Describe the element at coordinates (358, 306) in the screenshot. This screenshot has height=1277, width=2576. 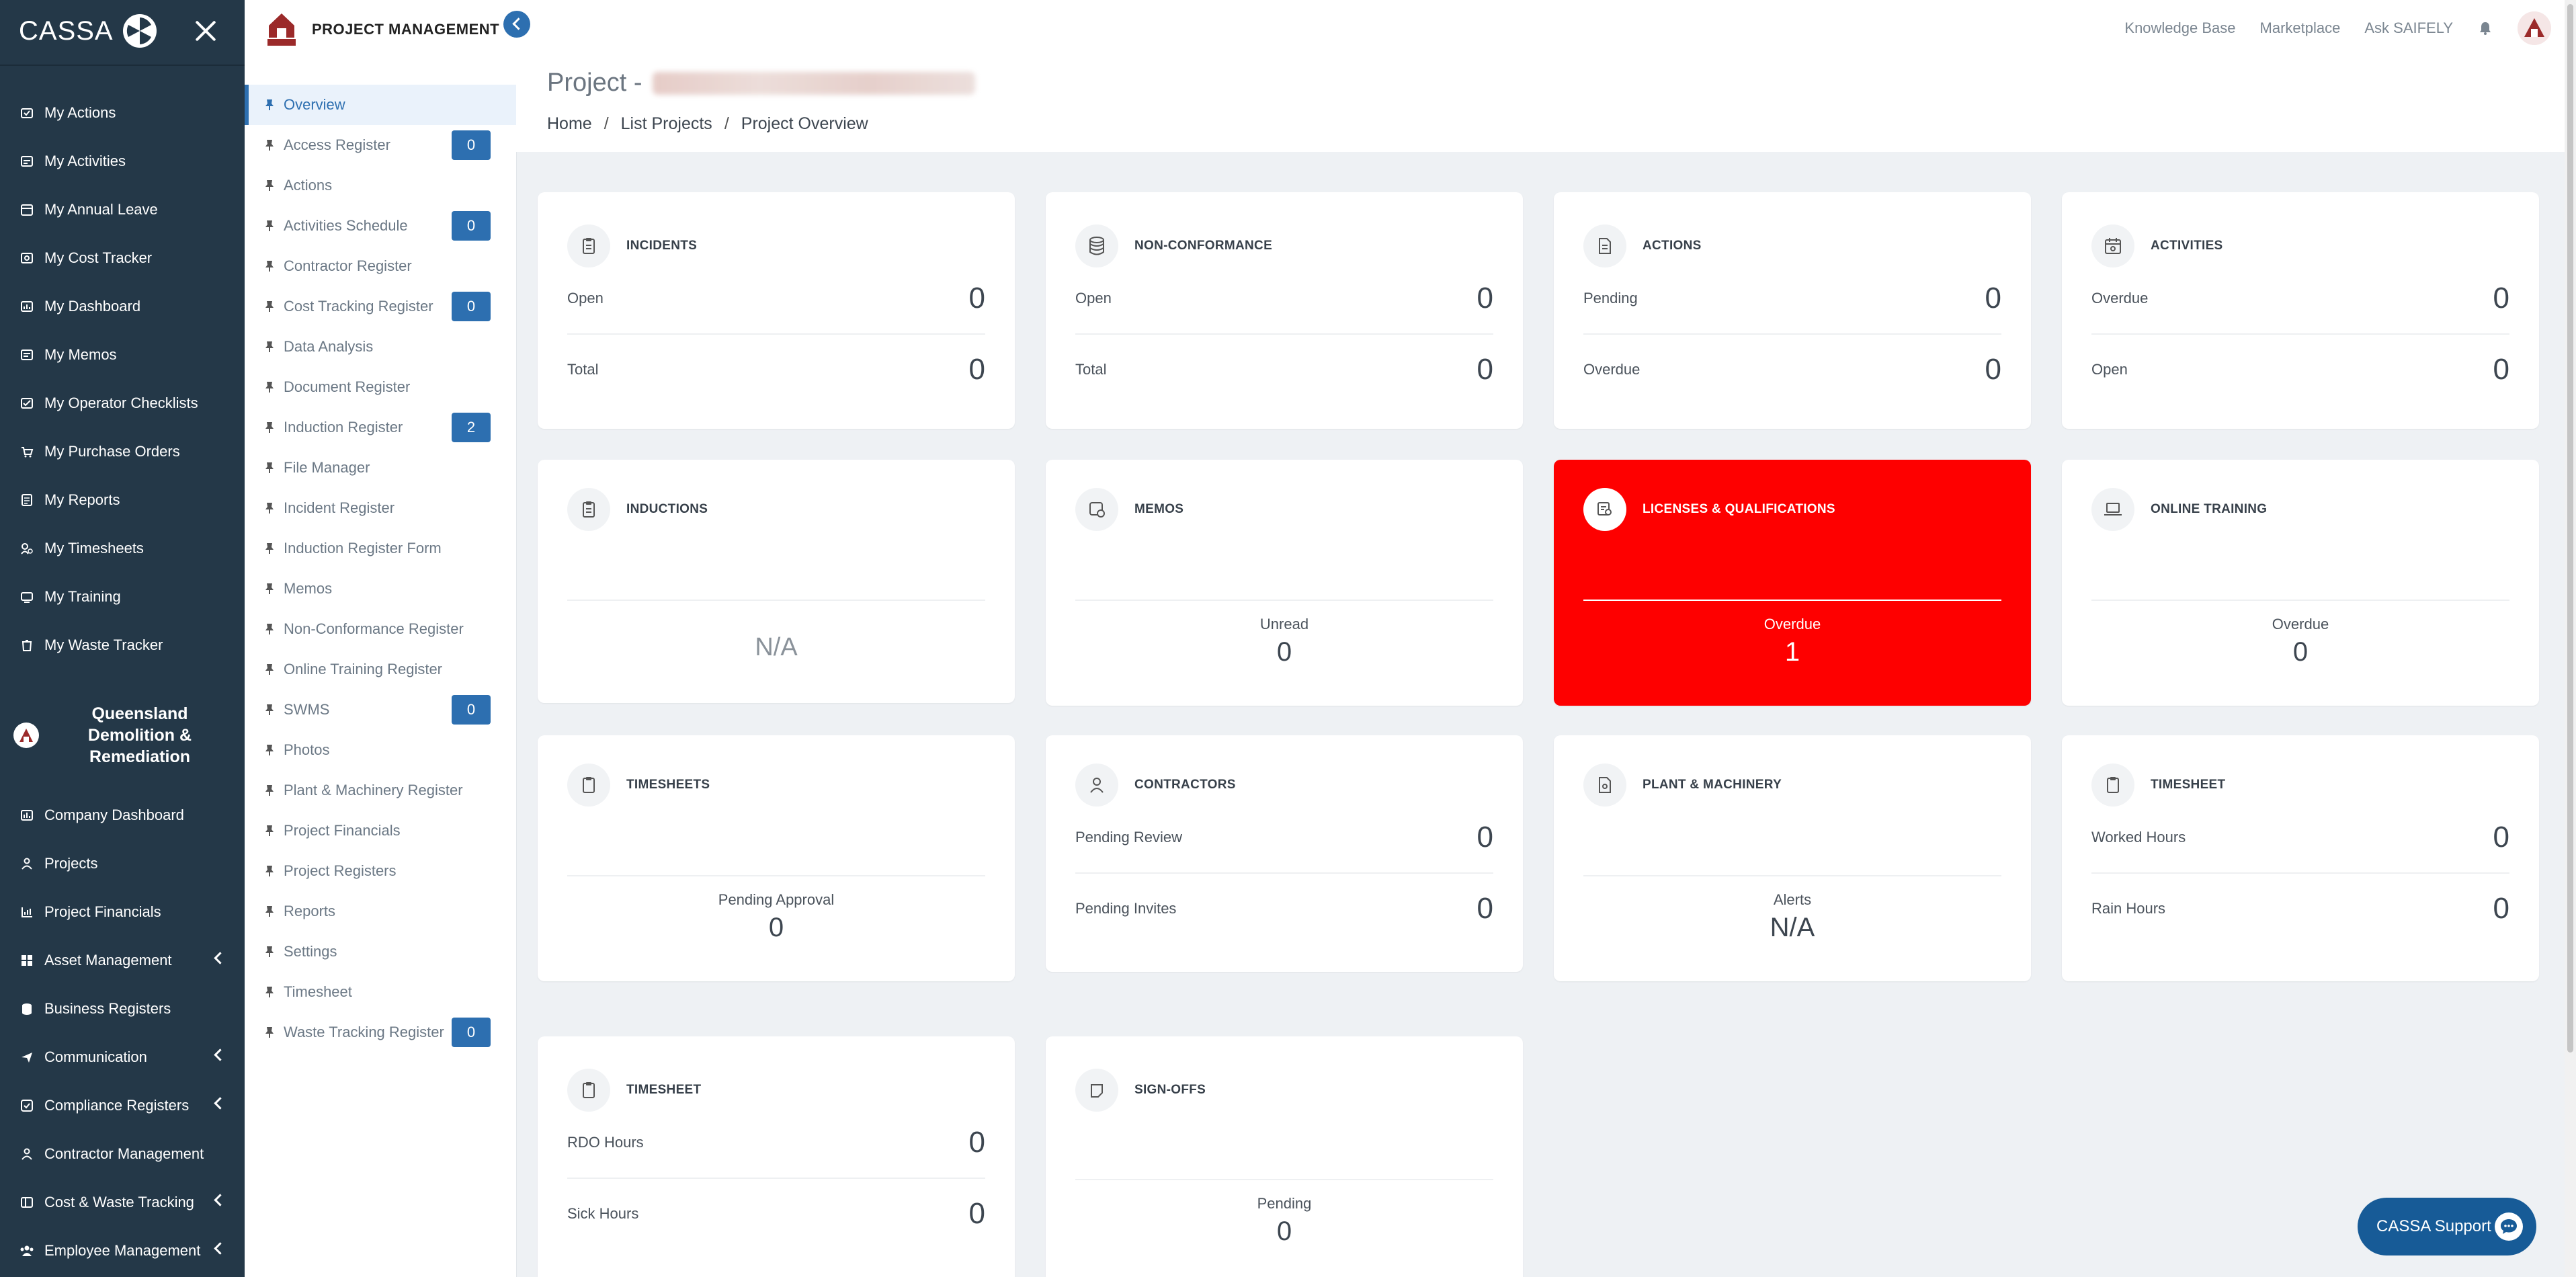
I see `project-nav-label: Cost Tracking Register` at that location.